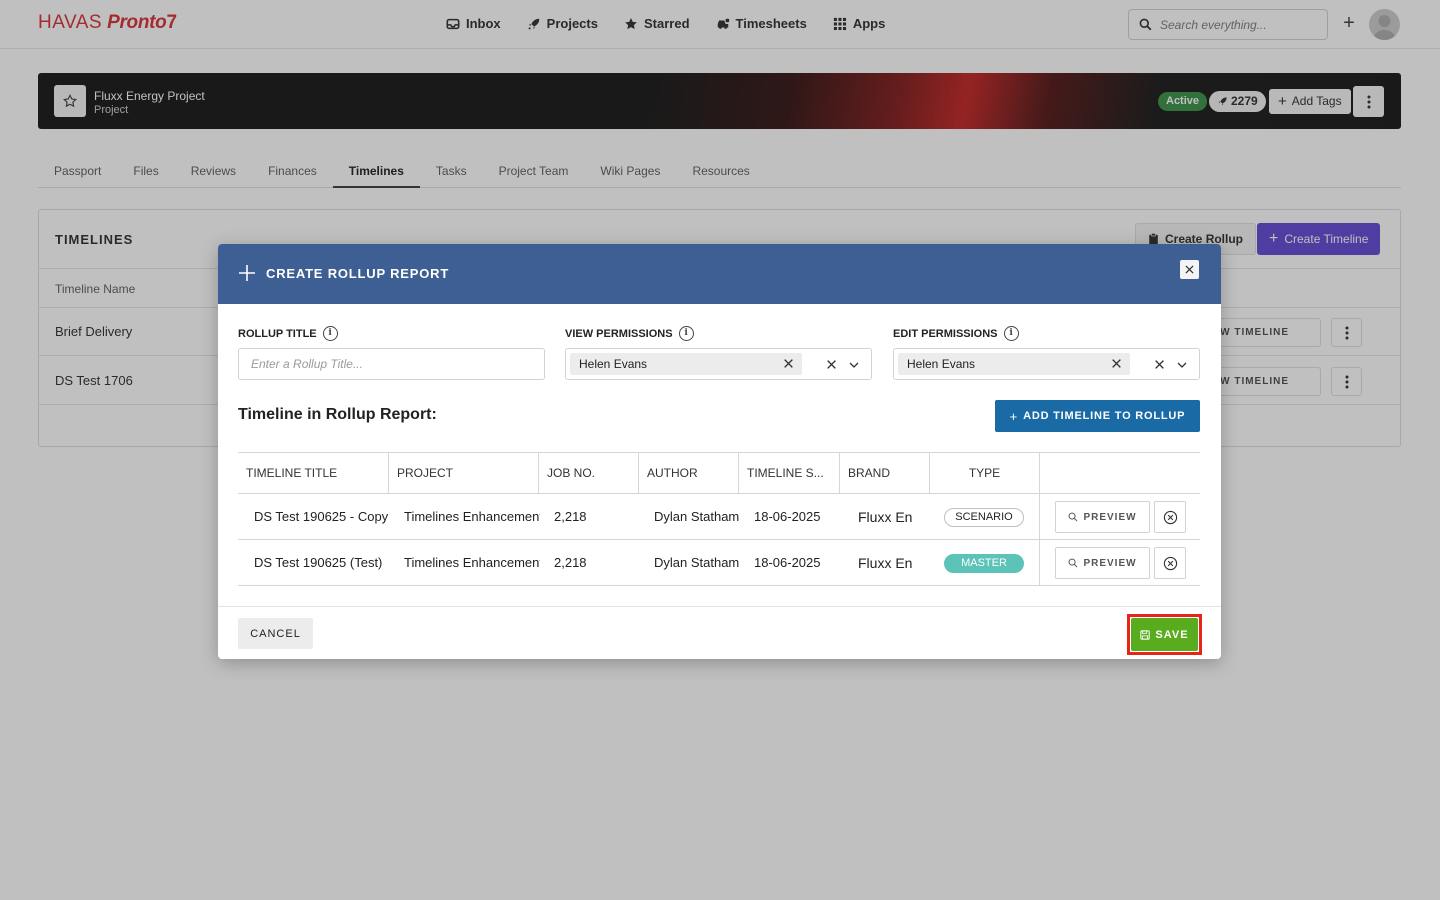 This screenshot has width=1440, height=900. I want to click on plus-icon: +, so click(1014, 416).